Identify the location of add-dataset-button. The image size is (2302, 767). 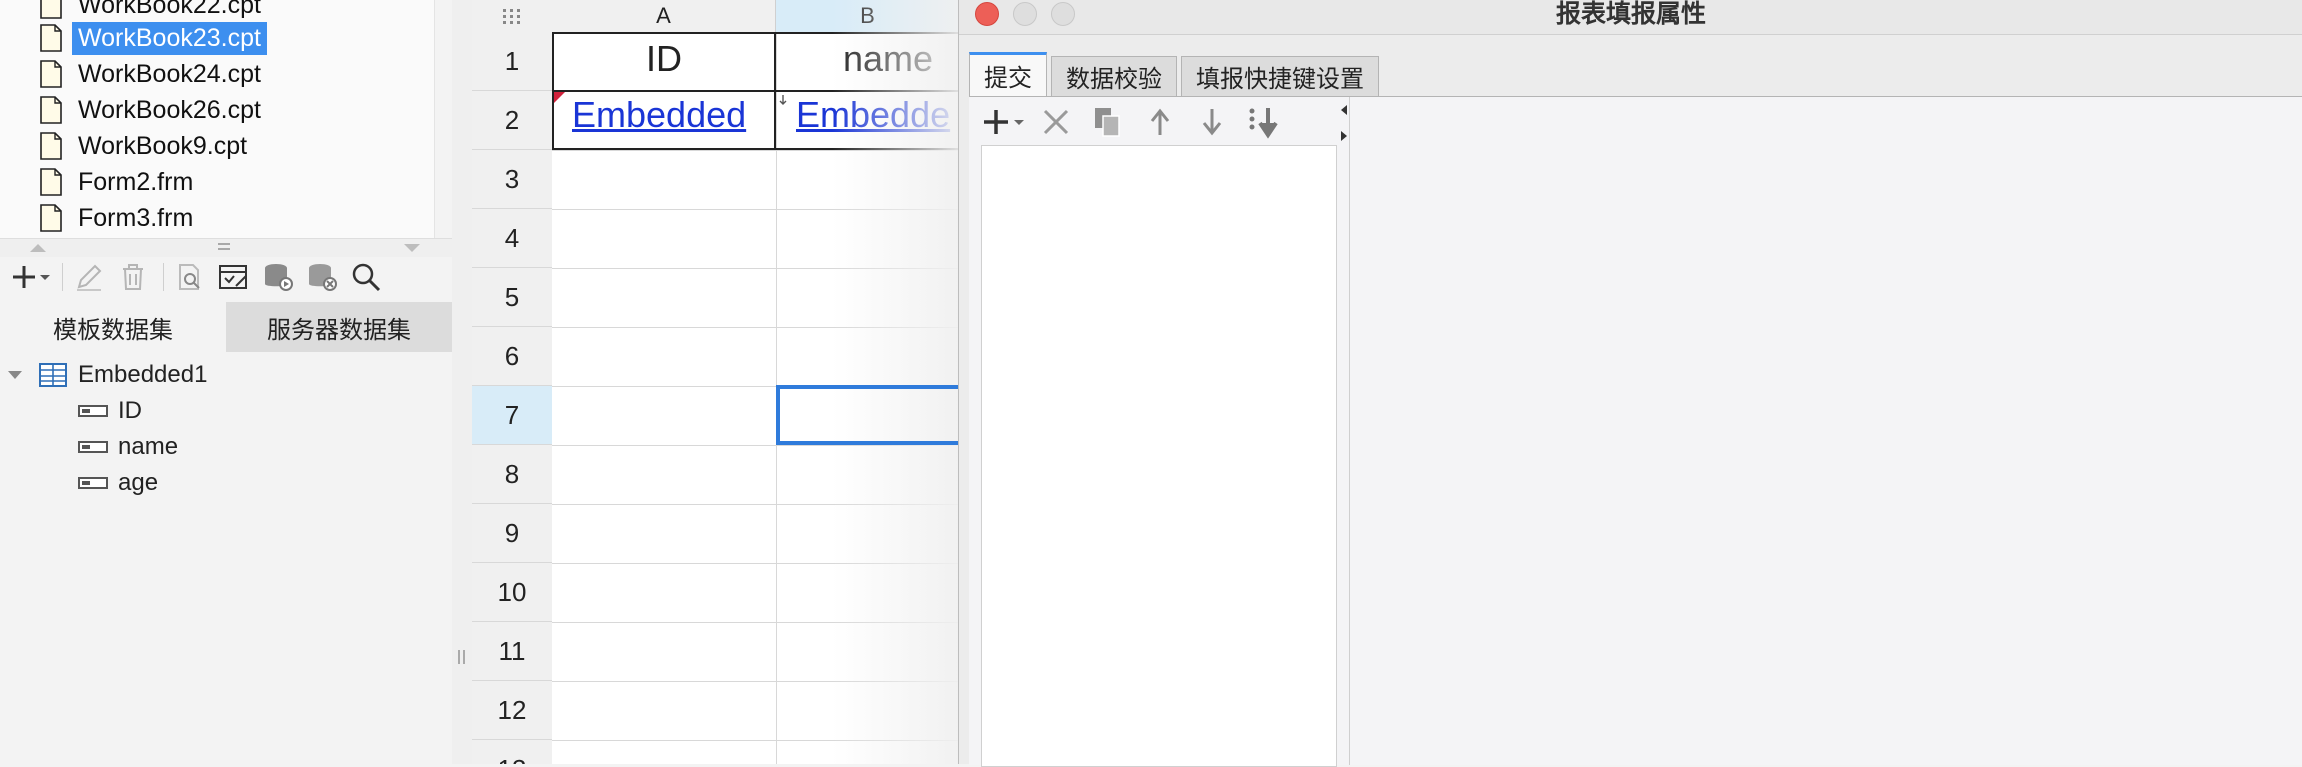
(32, 277).